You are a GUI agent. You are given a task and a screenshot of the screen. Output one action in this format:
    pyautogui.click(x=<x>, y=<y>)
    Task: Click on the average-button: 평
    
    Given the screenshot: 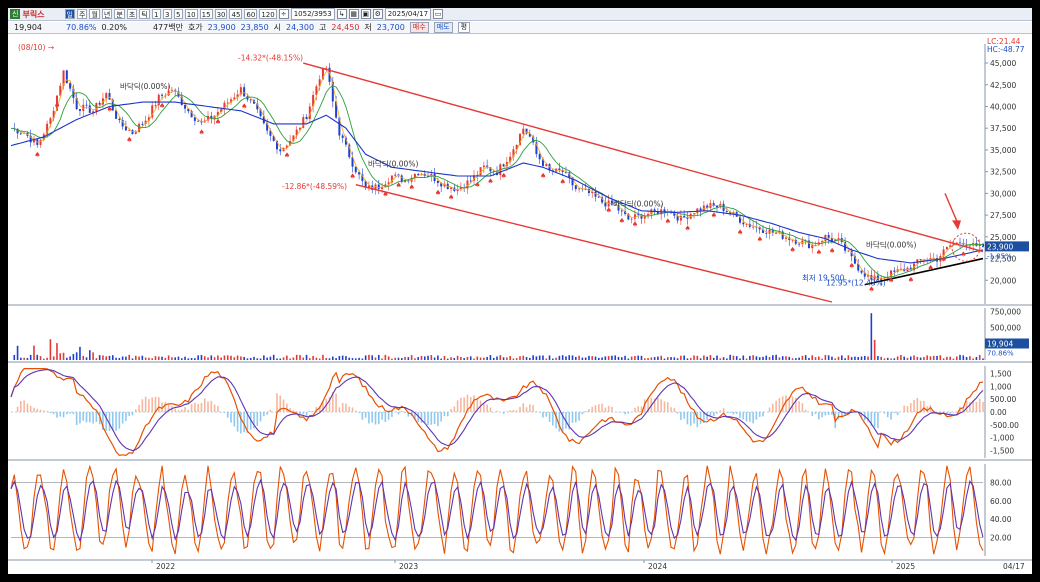 What is the action you would take?
    pyautogui.click(x=464, y=27)
    